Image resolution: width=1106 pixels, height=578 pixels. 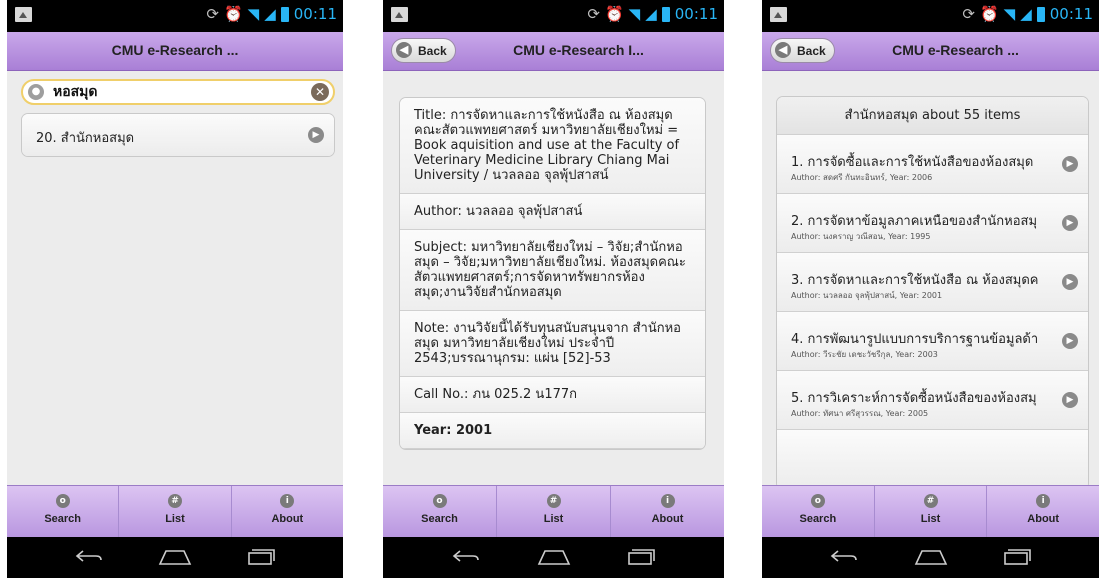 What do you see at coordinates (915, 339) in the screenshot?
I see `list-item-title: 4. การพัฒนารูปแบบการบริการฐานข้อมูลด้า` at bounding box center [915, 339].